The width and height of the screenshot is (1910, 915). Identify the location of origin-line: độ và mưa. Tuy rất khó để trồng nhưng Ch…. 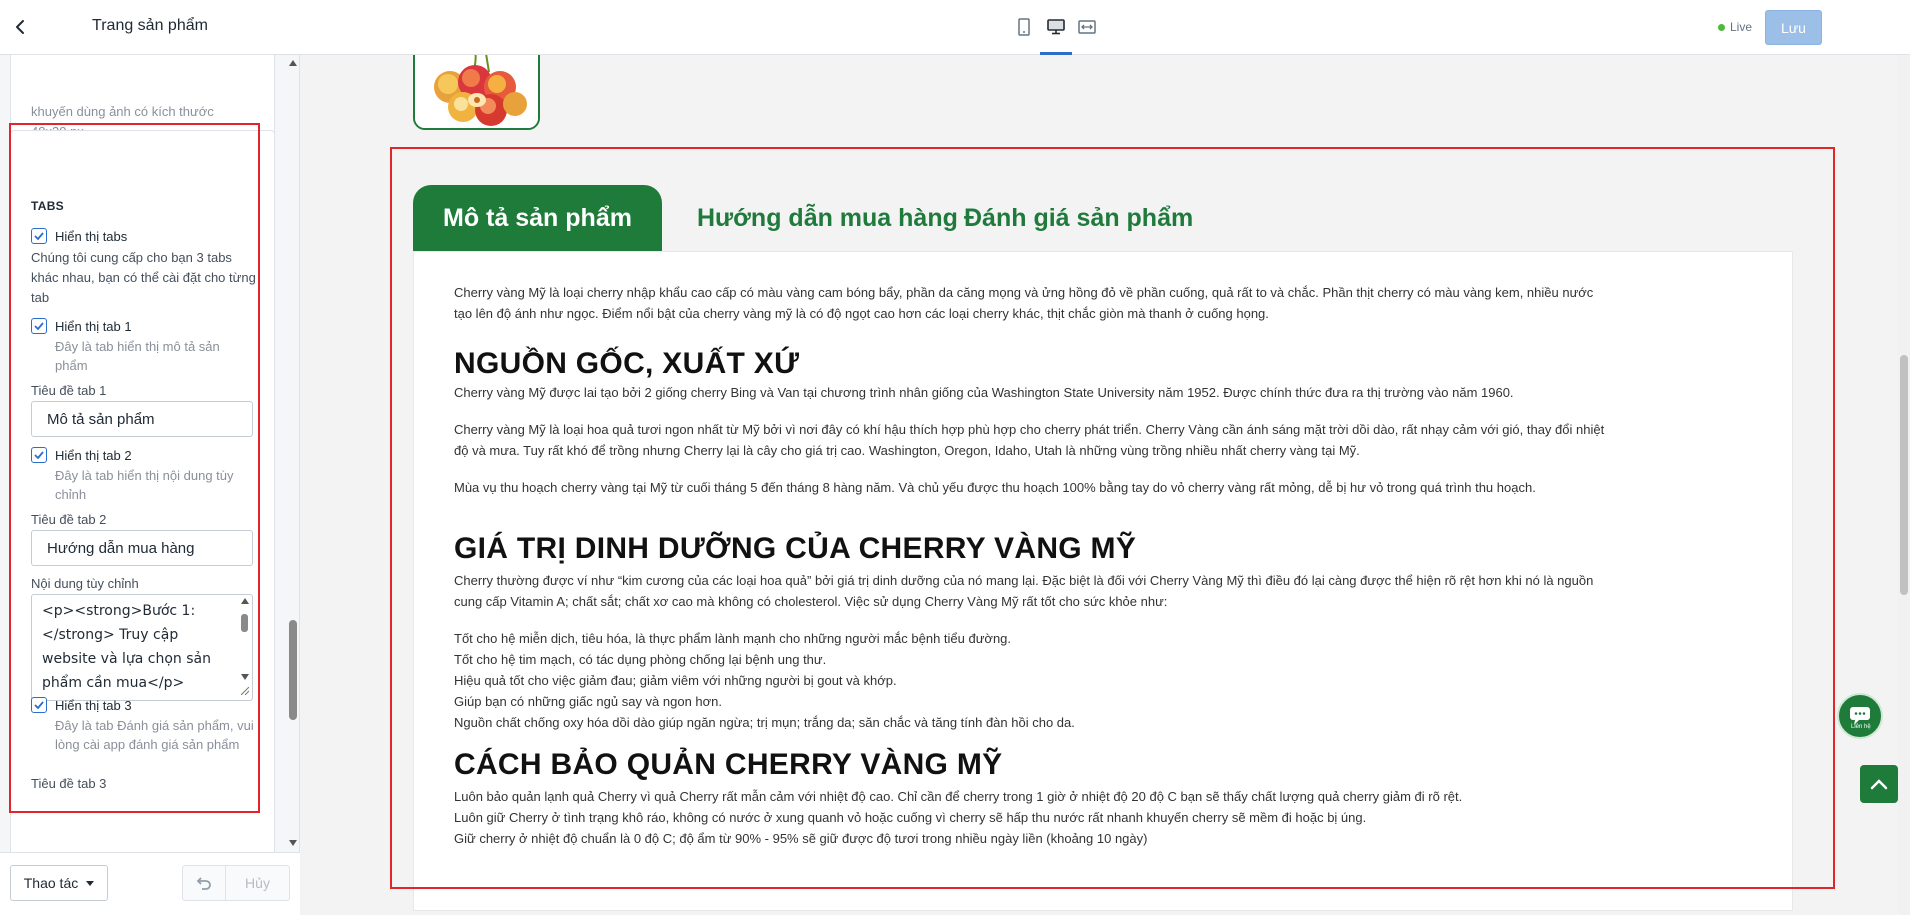
(907, 450).